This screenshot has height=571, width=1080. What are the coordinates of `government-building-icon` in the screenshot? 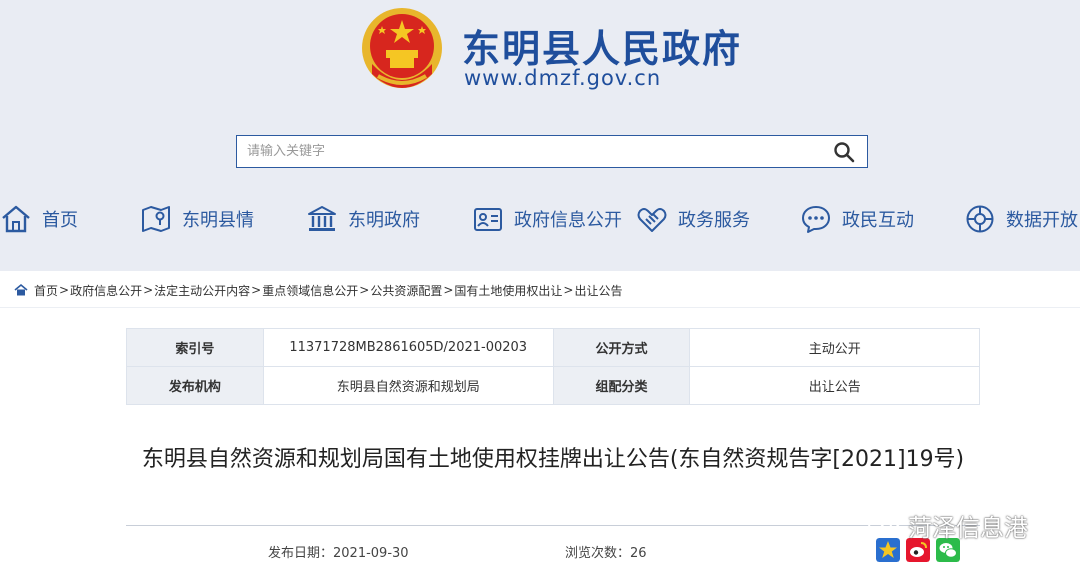 It's located at (322, 218).